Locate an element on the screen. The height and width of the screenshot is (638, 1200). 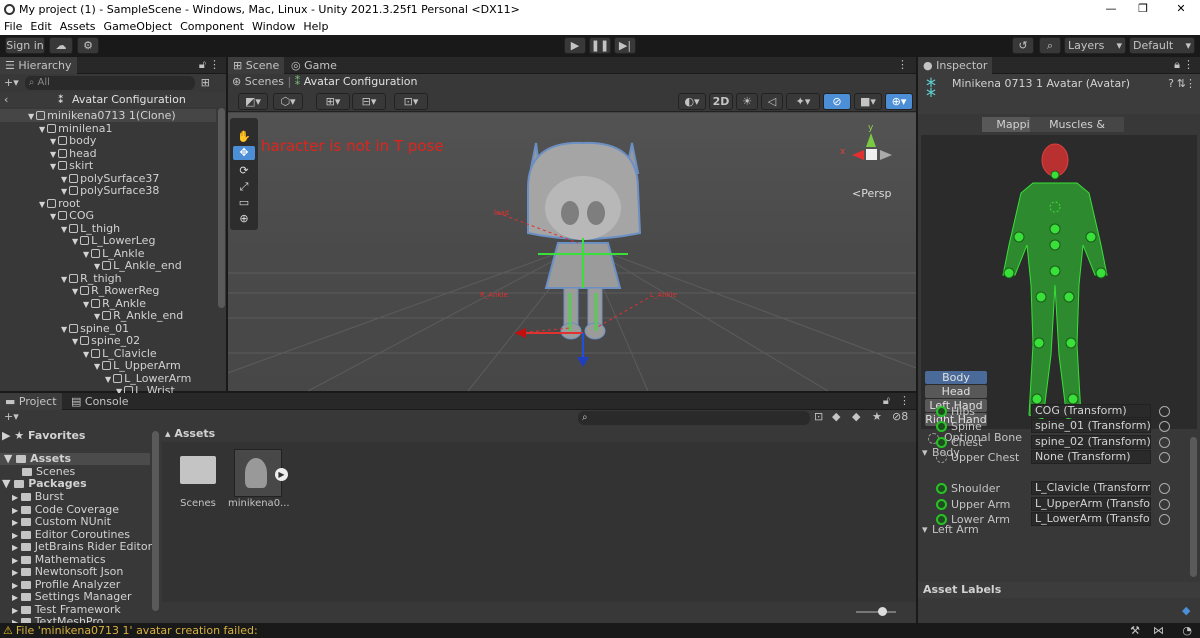
menu-help: Help is located at coordinates (315, 26).